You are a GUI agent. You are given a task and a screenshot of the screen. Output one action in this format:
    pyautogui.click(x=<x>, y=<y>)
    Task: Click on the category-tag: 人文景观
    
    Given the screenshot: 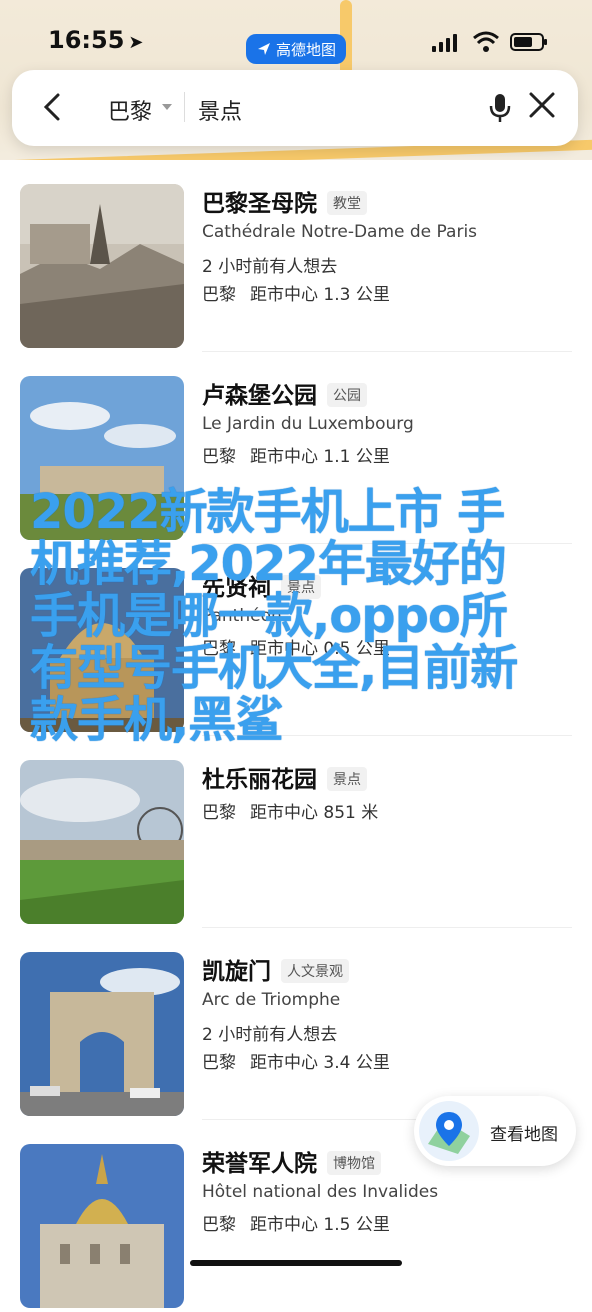 What is the action you would take?
    pyautogui.click(x=315, y=971)
    